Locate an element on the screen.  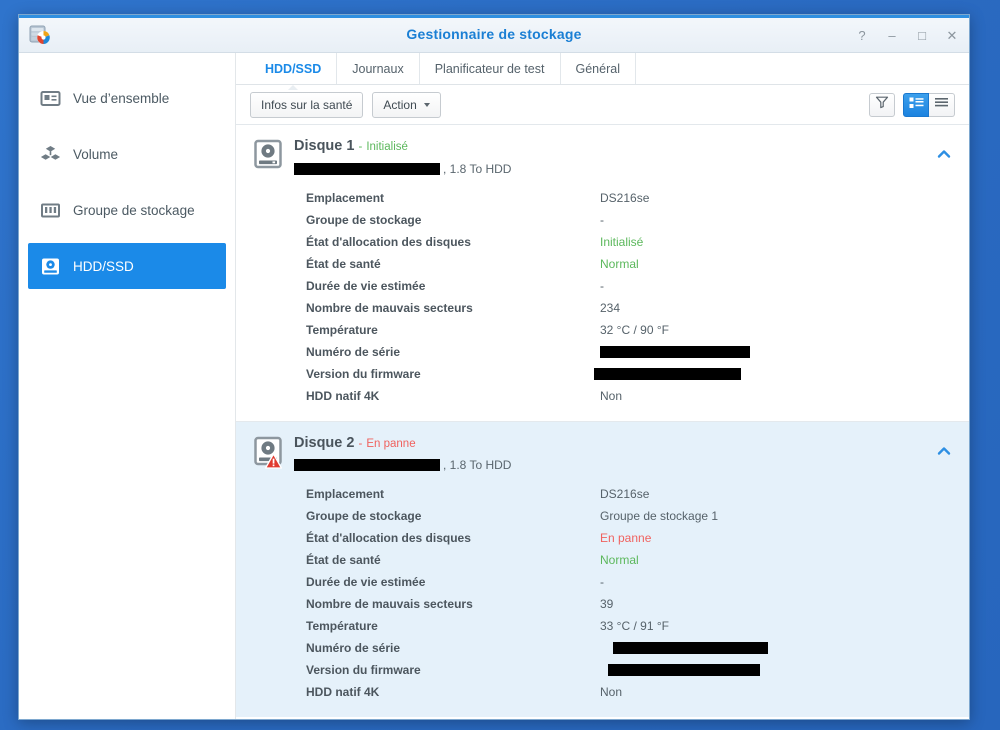
detail-key: État de santé is located at coordinates (343, 560).